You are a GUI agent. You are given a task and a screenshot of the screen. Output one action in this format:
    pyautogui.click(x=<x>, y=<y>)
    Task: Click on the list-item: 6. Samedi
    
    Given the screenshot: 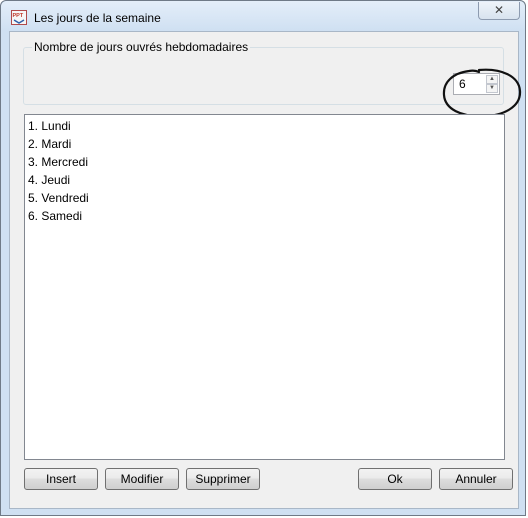 What is the action you would take?
    pyautogui.click(x=55, y=216)
    